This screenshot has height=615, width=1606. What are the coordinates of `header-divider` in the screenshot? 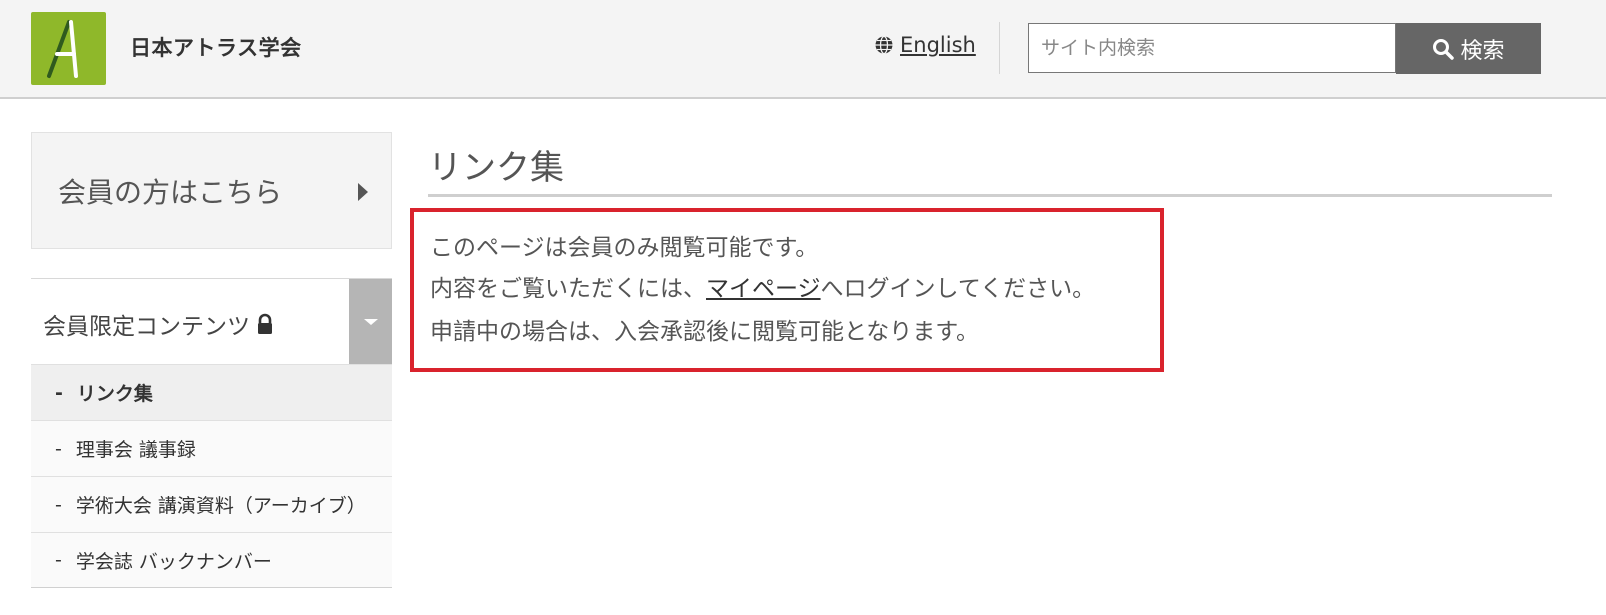 It's located at (999, 48).